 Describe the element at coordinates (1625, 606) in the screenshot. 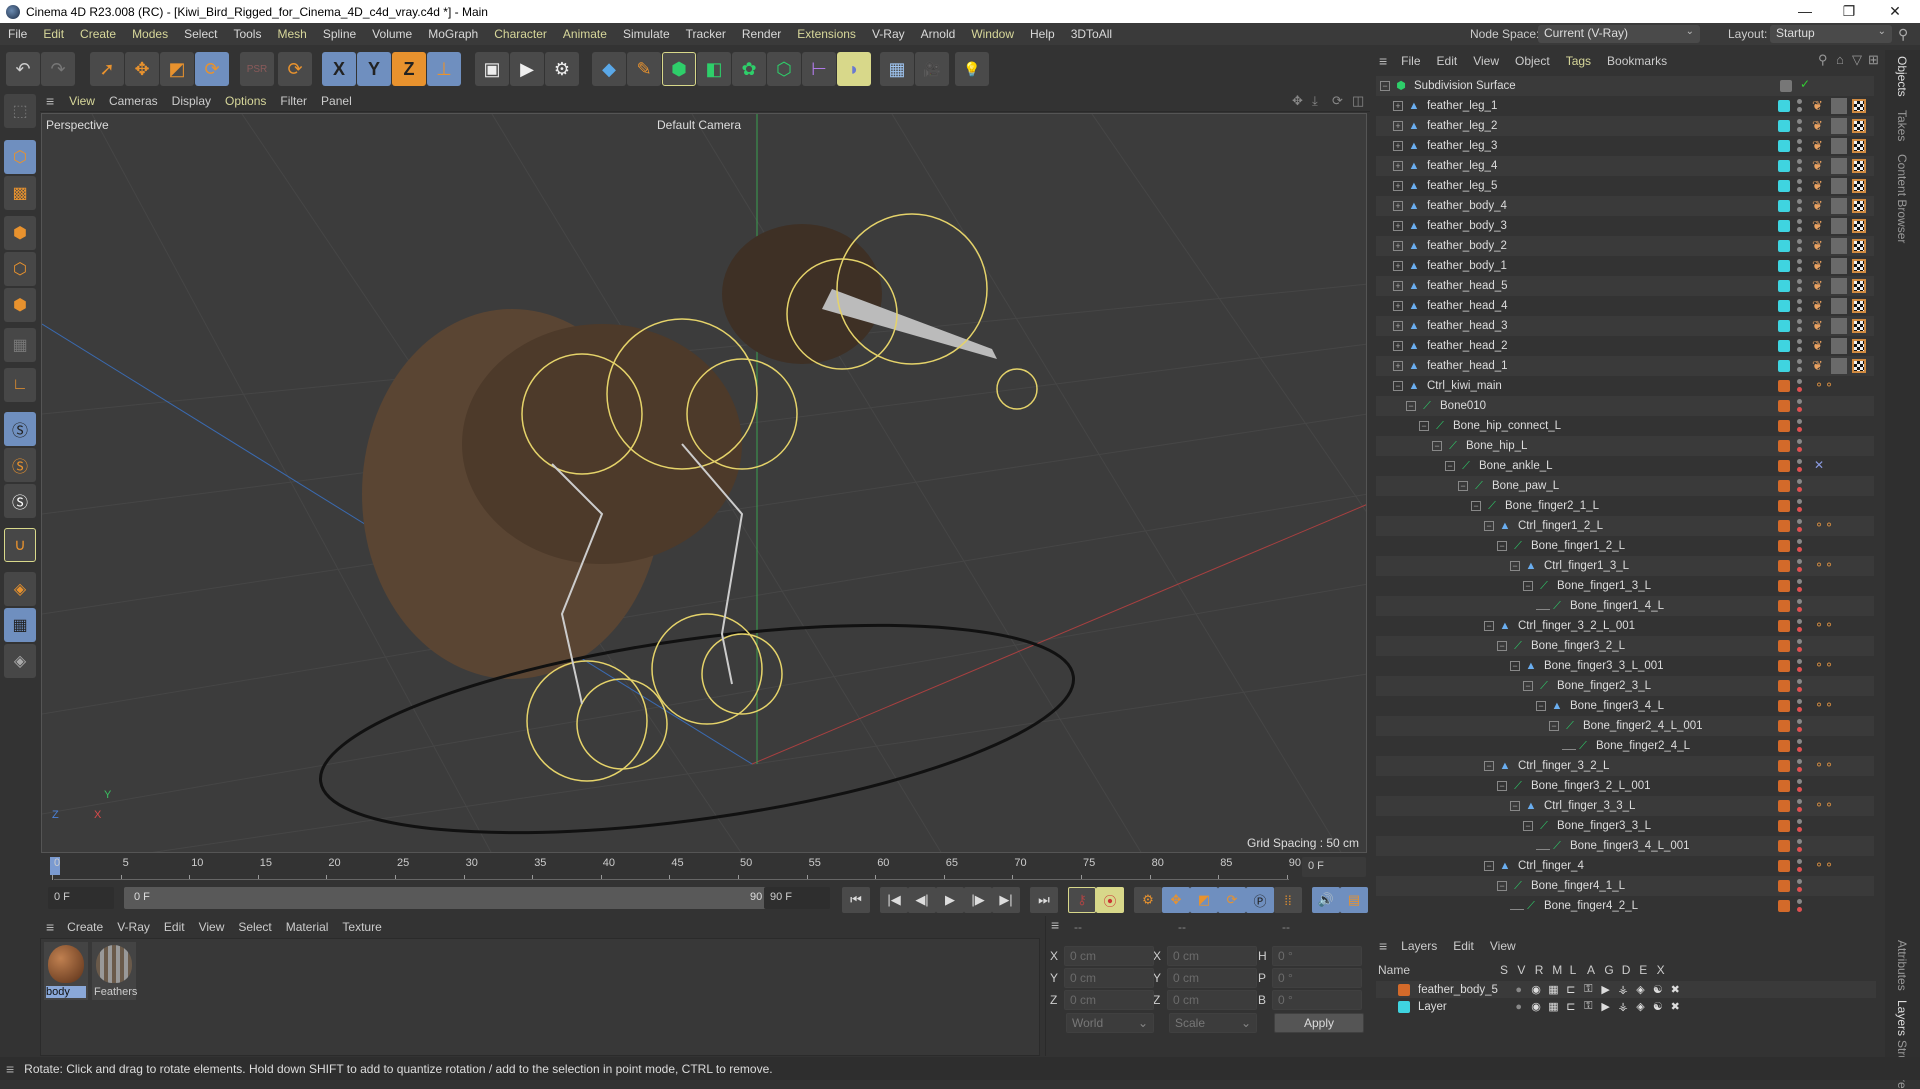

I see `object-row: ⟋ Bone_finger1_4_L` at that location.